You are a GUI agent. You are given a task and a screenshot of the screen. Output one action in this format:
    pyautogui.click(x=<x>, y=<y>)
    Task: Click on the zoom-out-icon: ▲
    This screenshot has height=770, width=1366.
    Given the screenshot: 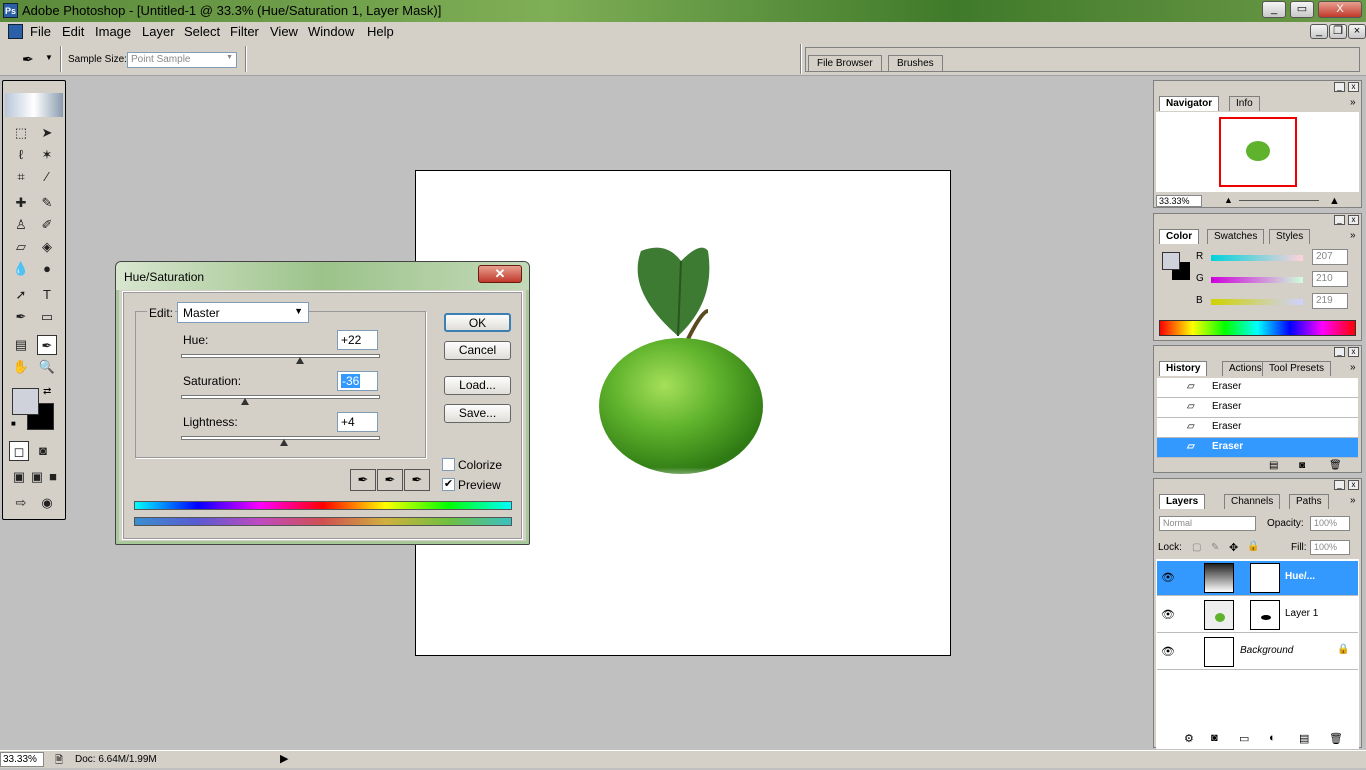 What is the action you would take?
    pyautogui.click(x=1228, y=200)
    